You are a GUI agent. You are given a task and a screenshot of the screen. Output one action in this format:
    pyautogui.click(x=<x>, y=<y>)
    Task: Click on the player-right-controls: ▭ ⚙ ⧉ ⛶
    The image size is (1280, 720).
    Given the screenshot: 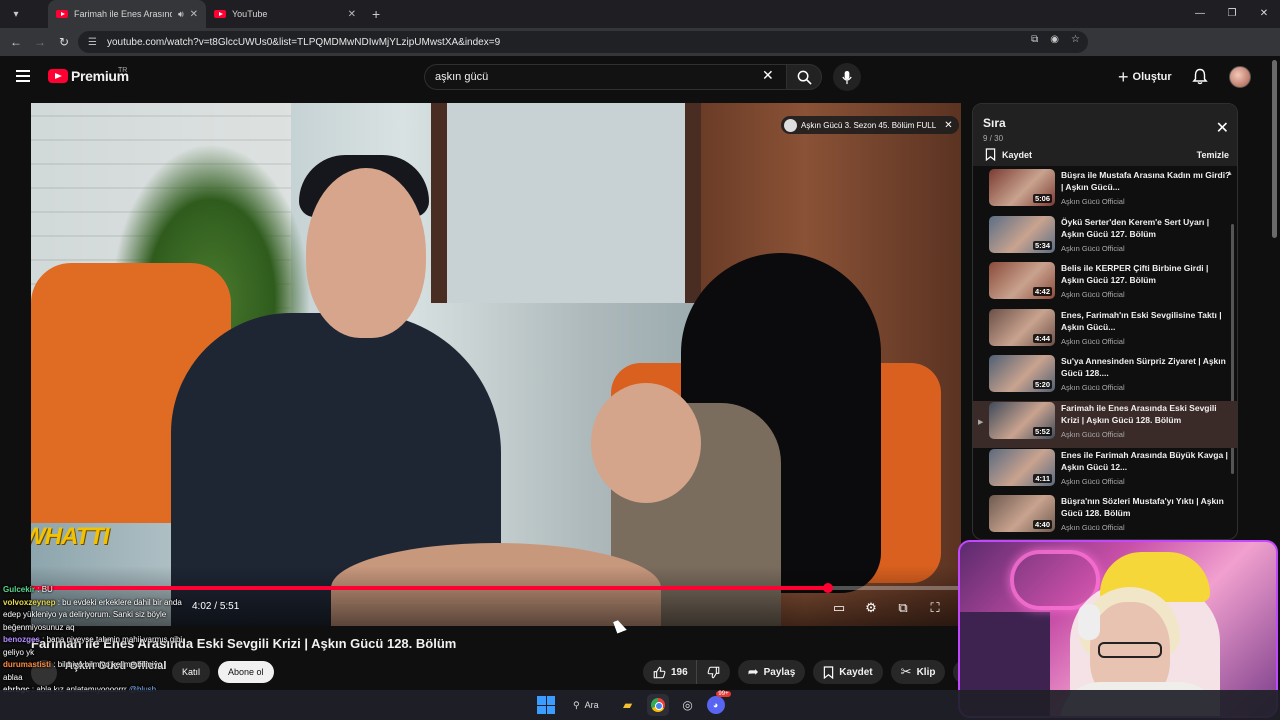 What is the action you would take?
    pyautogui.click(x=887, y=608)
    